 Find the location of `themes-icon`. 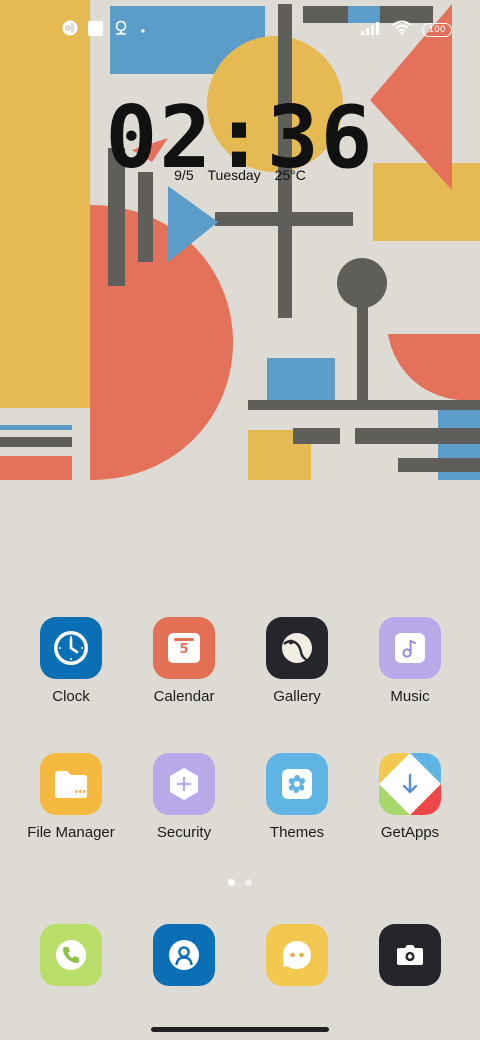

themes-icon is located at coordinates (297, 784).